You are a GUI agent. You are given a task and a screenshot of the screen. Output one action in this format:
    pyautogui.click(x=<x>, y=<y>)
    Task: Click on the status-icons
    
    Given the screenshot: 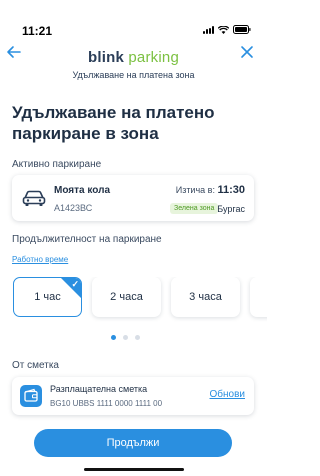 What is the action you would take?
    pyautogui.click(x=227, y=29)
    